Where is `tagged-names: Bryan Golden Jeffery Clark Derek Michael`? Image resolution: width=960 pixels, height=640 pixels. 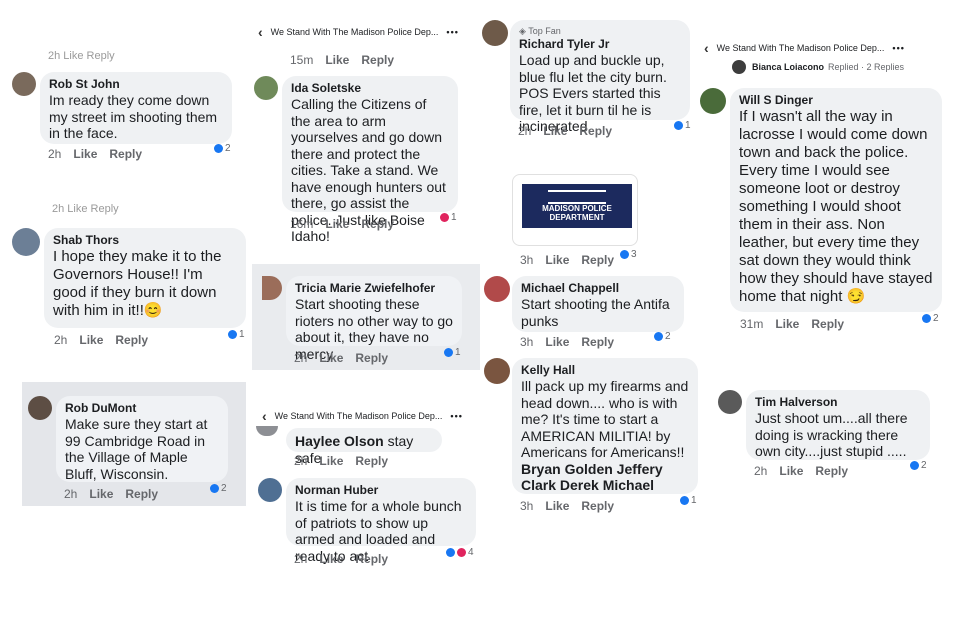 tagged-names: Bryan Golden Jeffery Clark Derek Michael is located at coordinates (605, 477).